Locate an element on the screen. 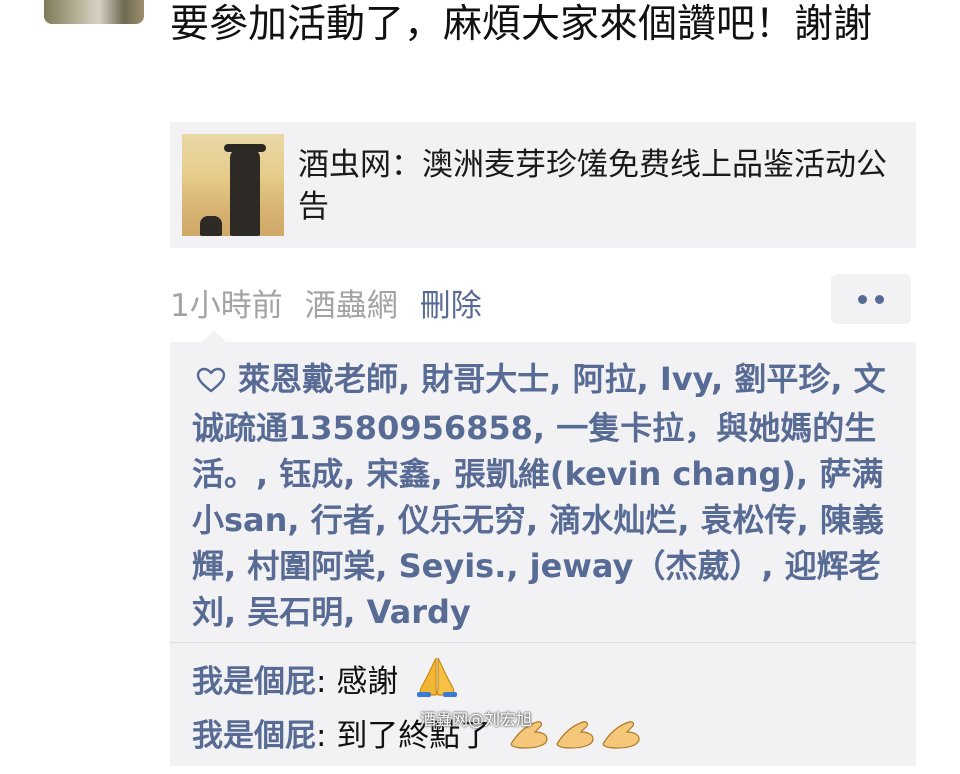 This screenshot has height=774, width=960. post-meta: 1小時前 酒蟲網 刪除 is located at coordinates (326, 302).